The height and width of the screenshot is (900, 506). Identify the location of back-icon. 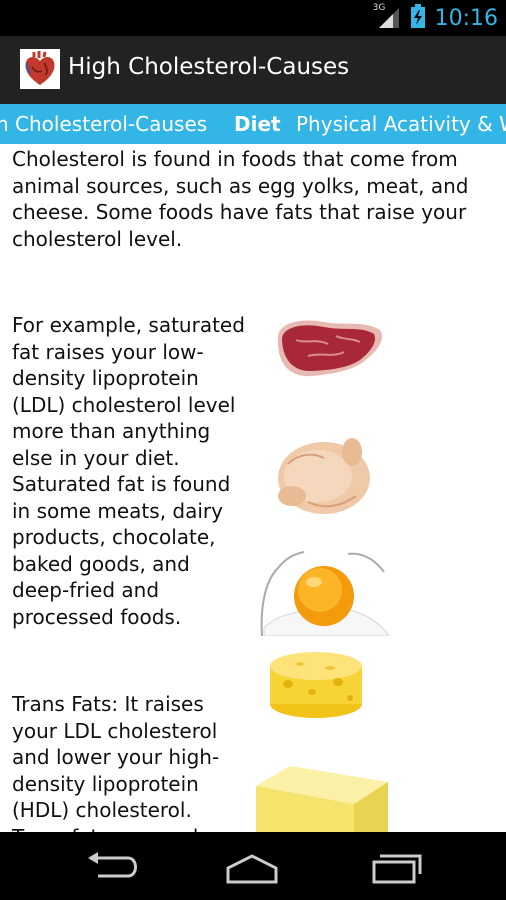
(114, 867).